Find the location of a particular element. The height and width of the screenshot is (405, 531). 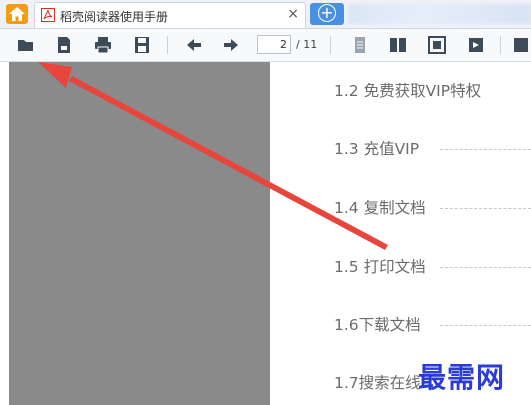

open-folder-icon is located at coordinates (26, 45).